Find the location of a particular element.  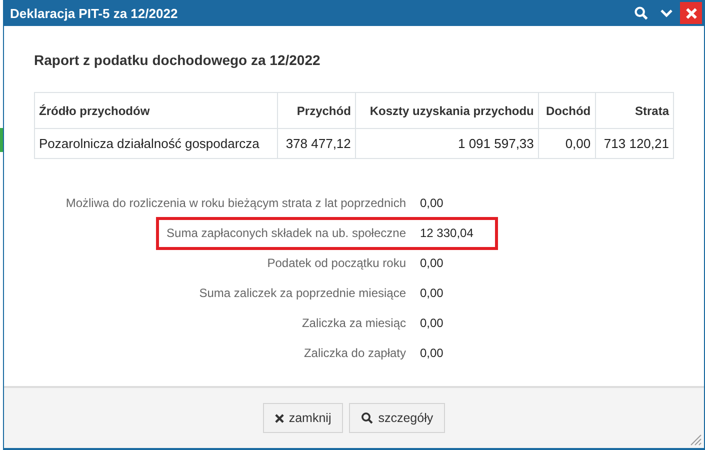

details-button: szczegóły is located at coordinates (397, 418).